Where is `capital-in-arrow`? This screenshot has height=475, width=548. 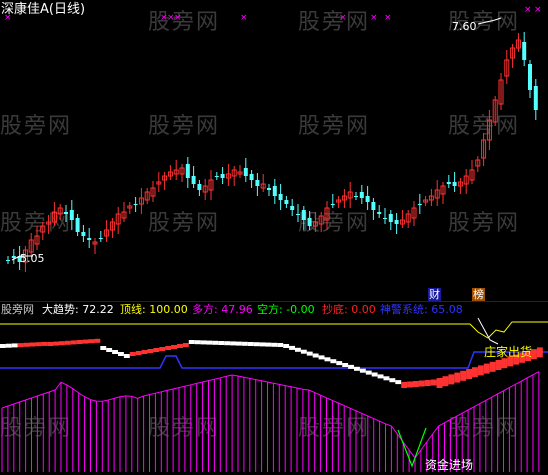
capital-in-arrow is located at coordinates (412, 447).